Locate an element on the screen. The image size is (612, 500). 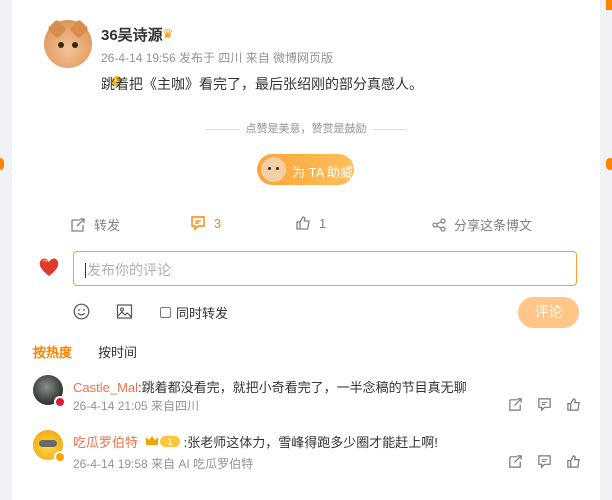
repost-action: 转发 is located at coordinates (95, 224).